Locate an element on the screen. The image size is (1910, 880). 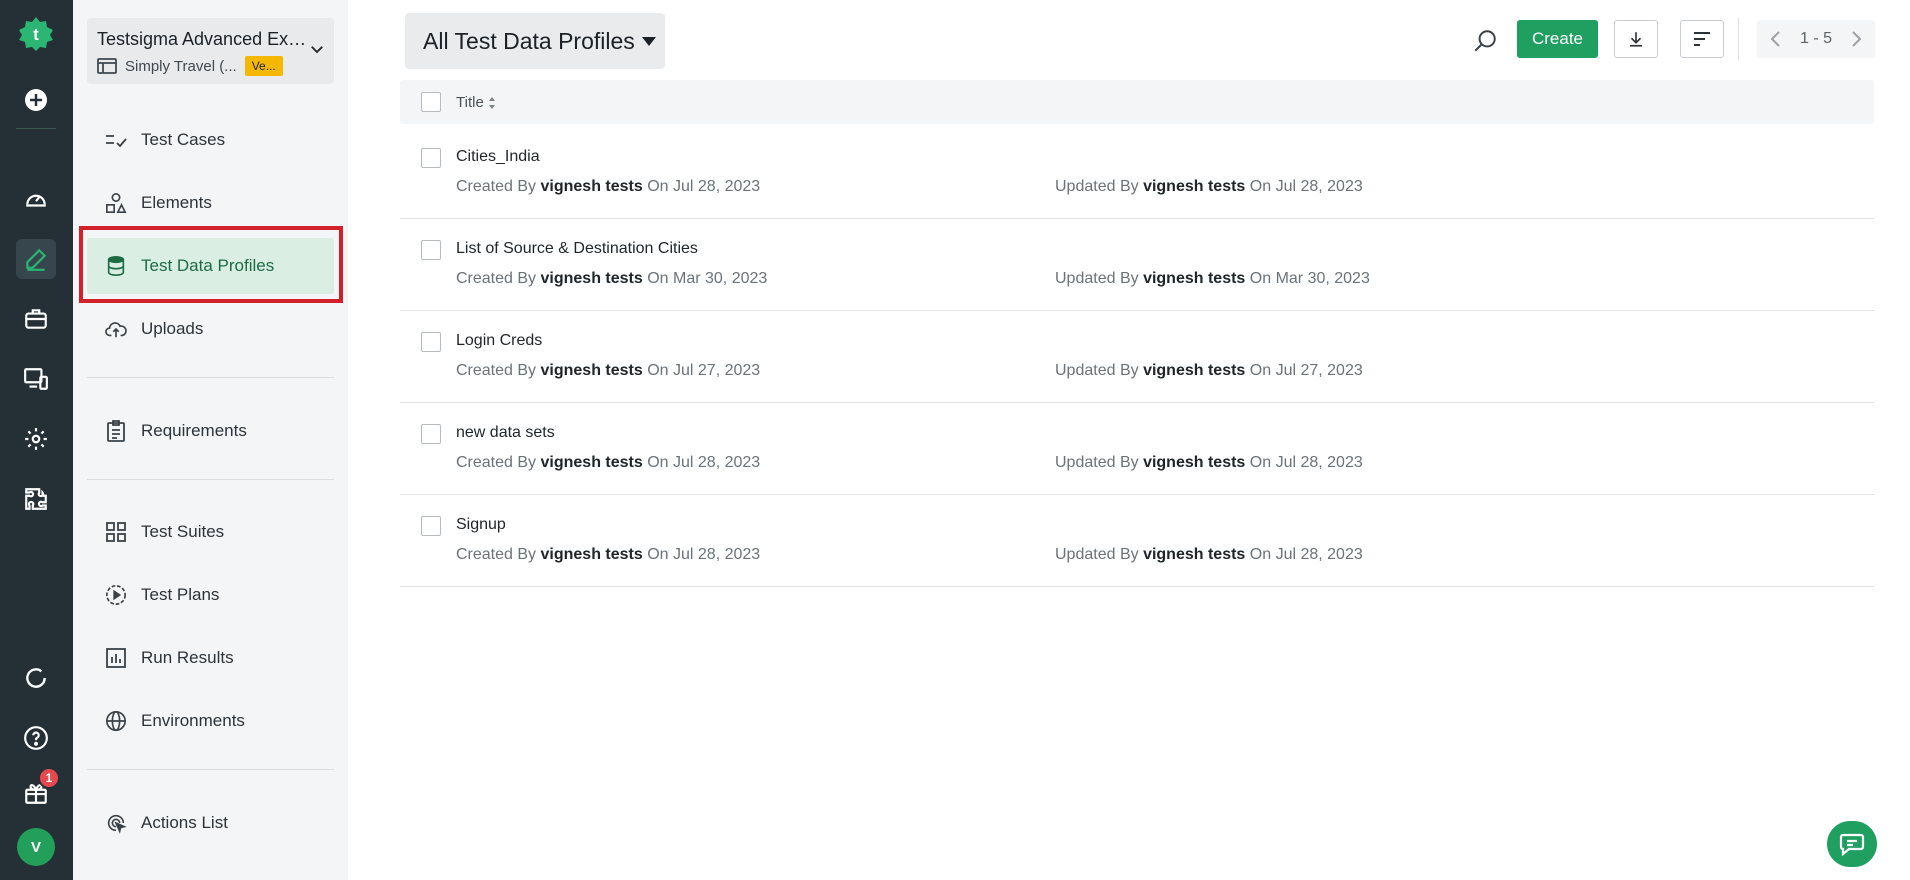
chevron-left-icon is located at coordinates (1776, 39).